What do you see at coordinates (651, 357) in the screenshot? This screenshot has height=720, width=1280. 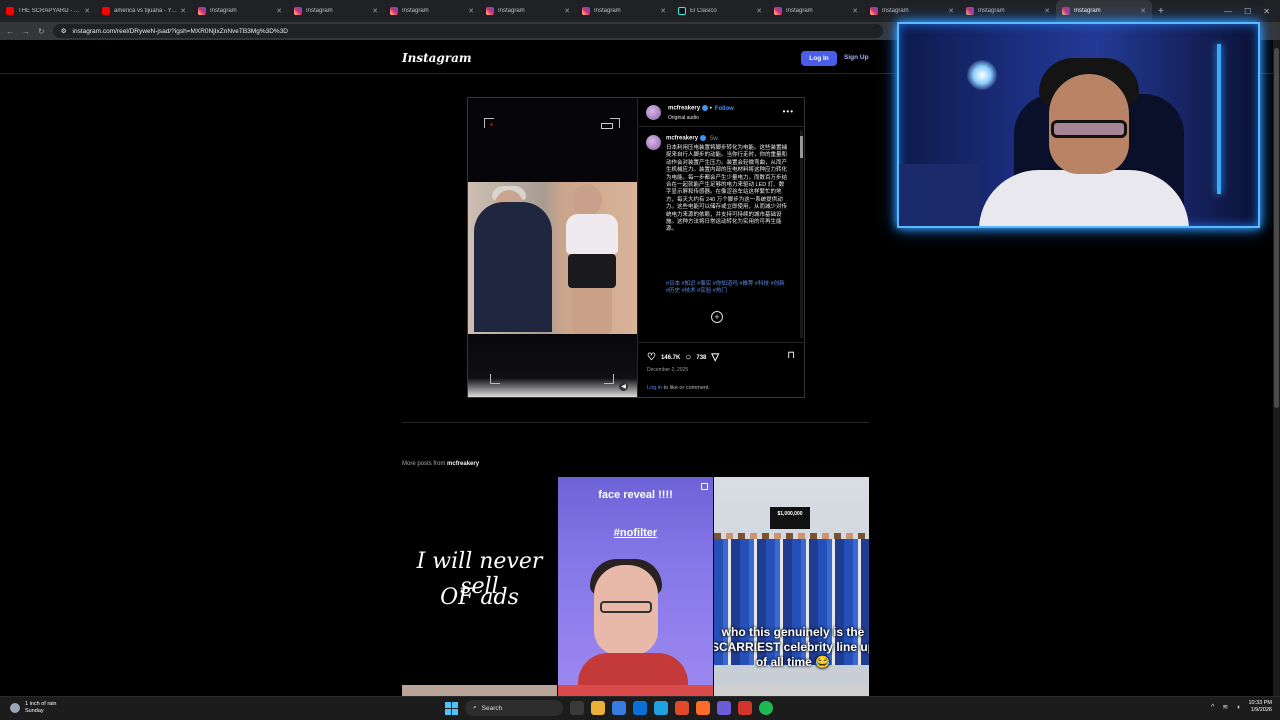 I see `like-heart-icon: ♡` at bounding box center [651, 357].